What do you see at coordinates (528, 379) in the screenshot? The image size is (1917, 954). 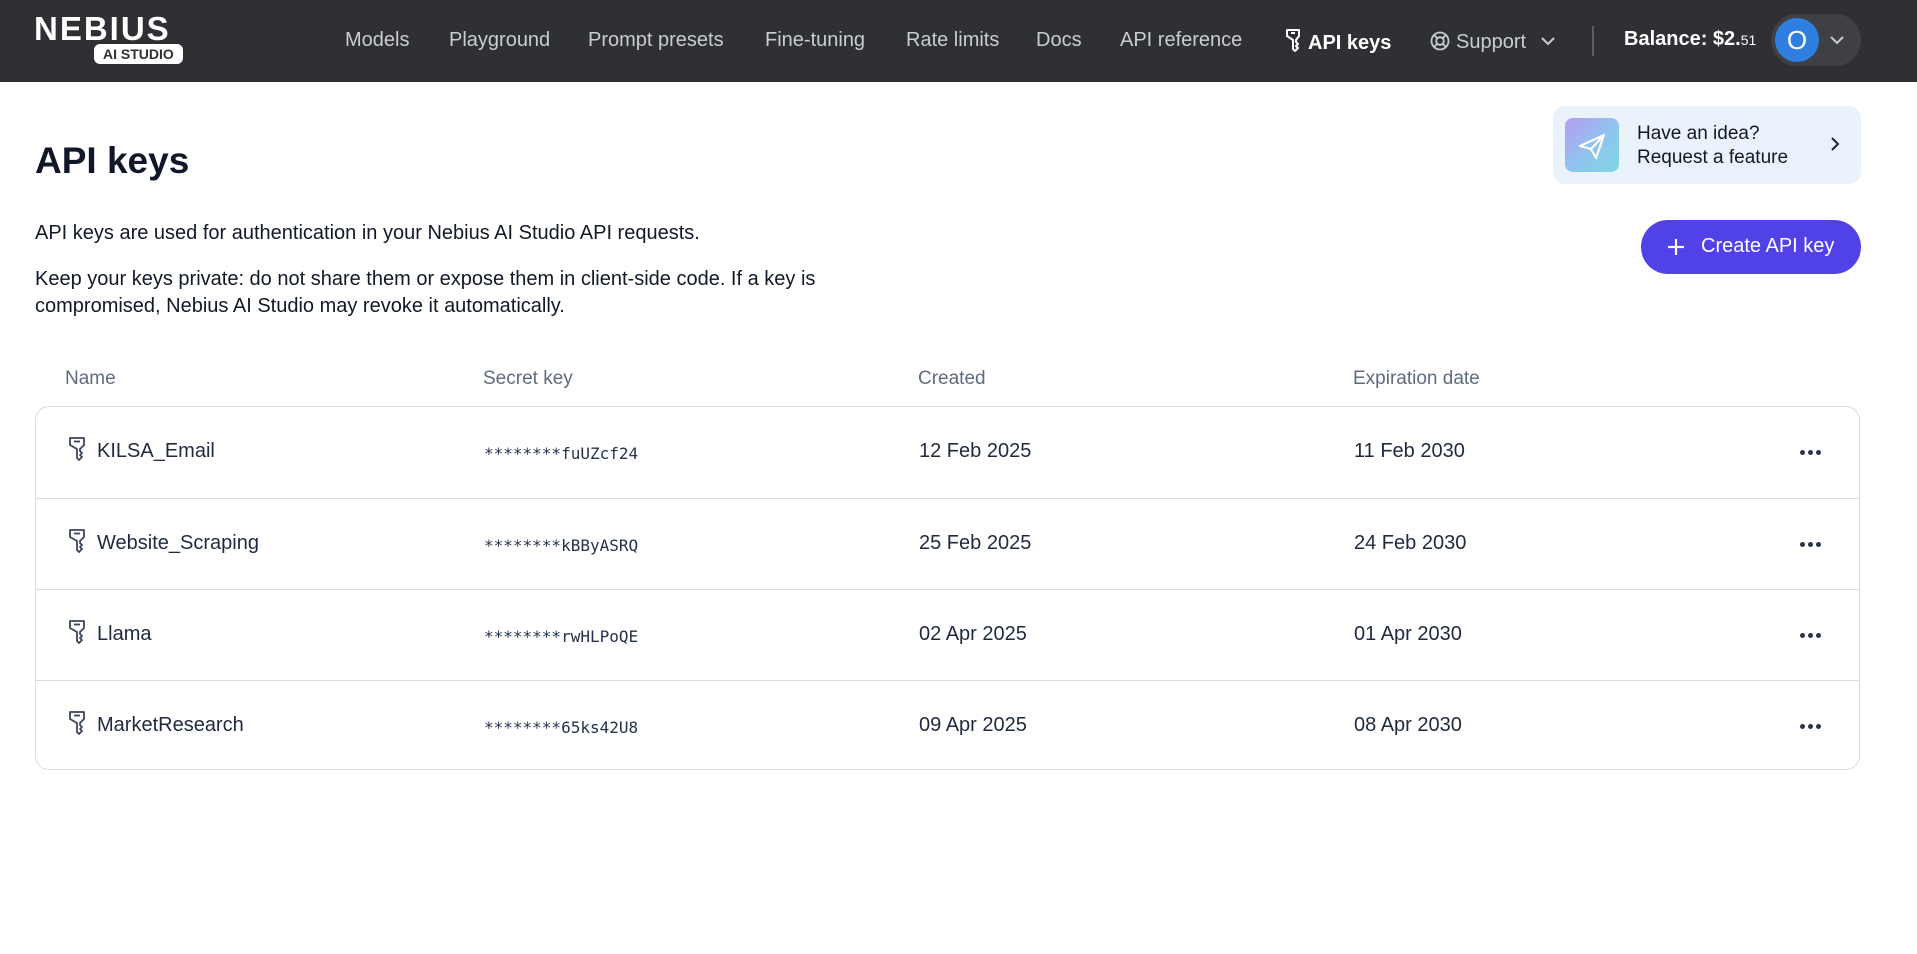 I see `column-header-secret-key: Secret key` at bounding box center [528, 379].